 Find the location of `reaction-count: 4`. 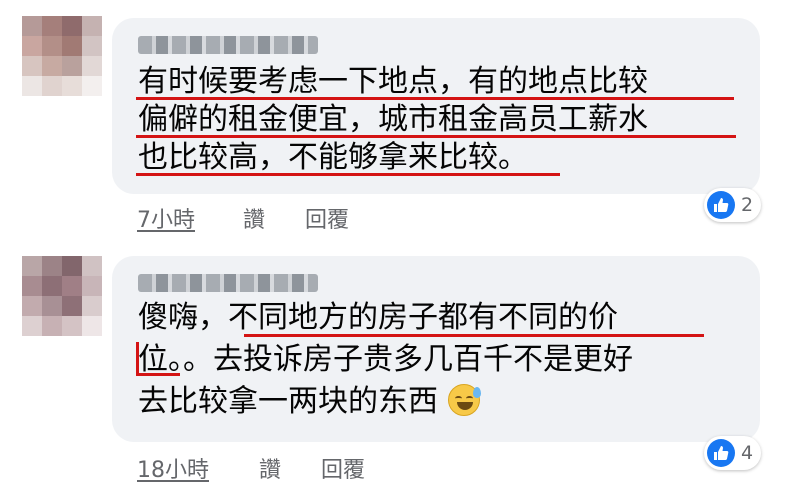

reaction-count: 4 is located at coordinates (747, 453).